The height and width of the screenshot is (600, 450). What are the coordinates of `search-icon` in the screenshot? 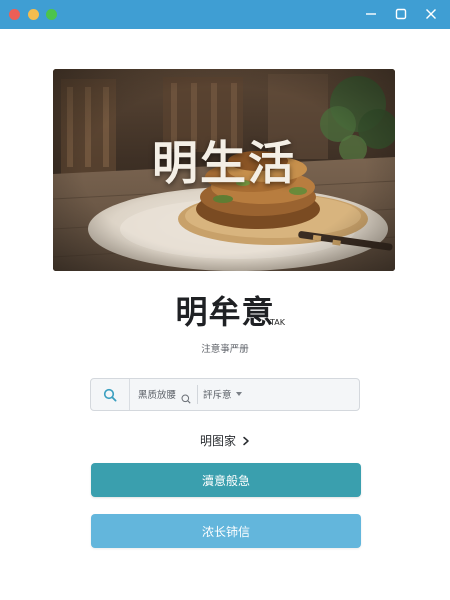 It's located at (110, 395).